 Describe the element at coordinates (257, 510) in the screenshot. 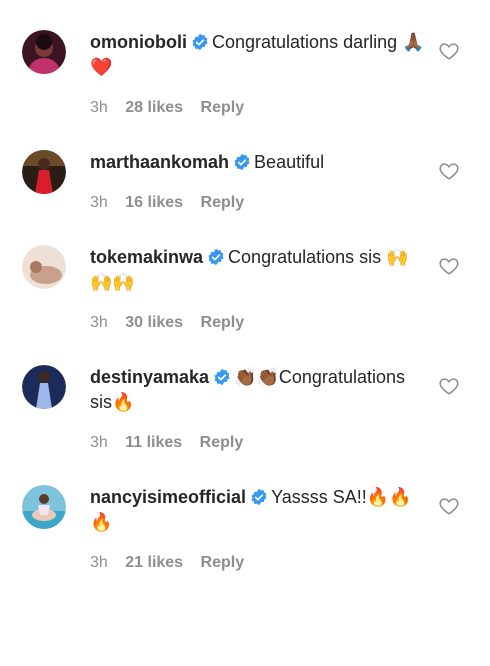

I see `comment-body: nancyisimeofficial Yassss SA!!🔥🔥🔥` at that location.